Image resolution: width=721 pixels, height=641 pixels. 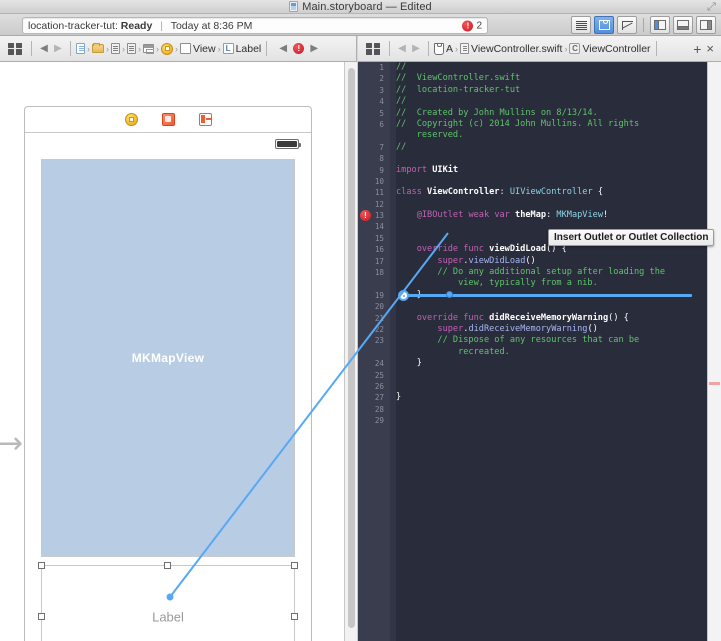 I want to click on code-token: override func, so click(x=443, y=317).